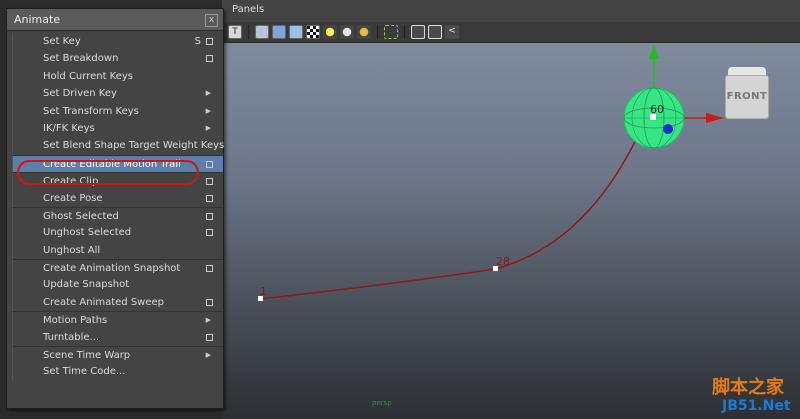 Image resolution: width=800 pixels, height=419 pixels. I want to click on select-box-icon, so click(391, 32).